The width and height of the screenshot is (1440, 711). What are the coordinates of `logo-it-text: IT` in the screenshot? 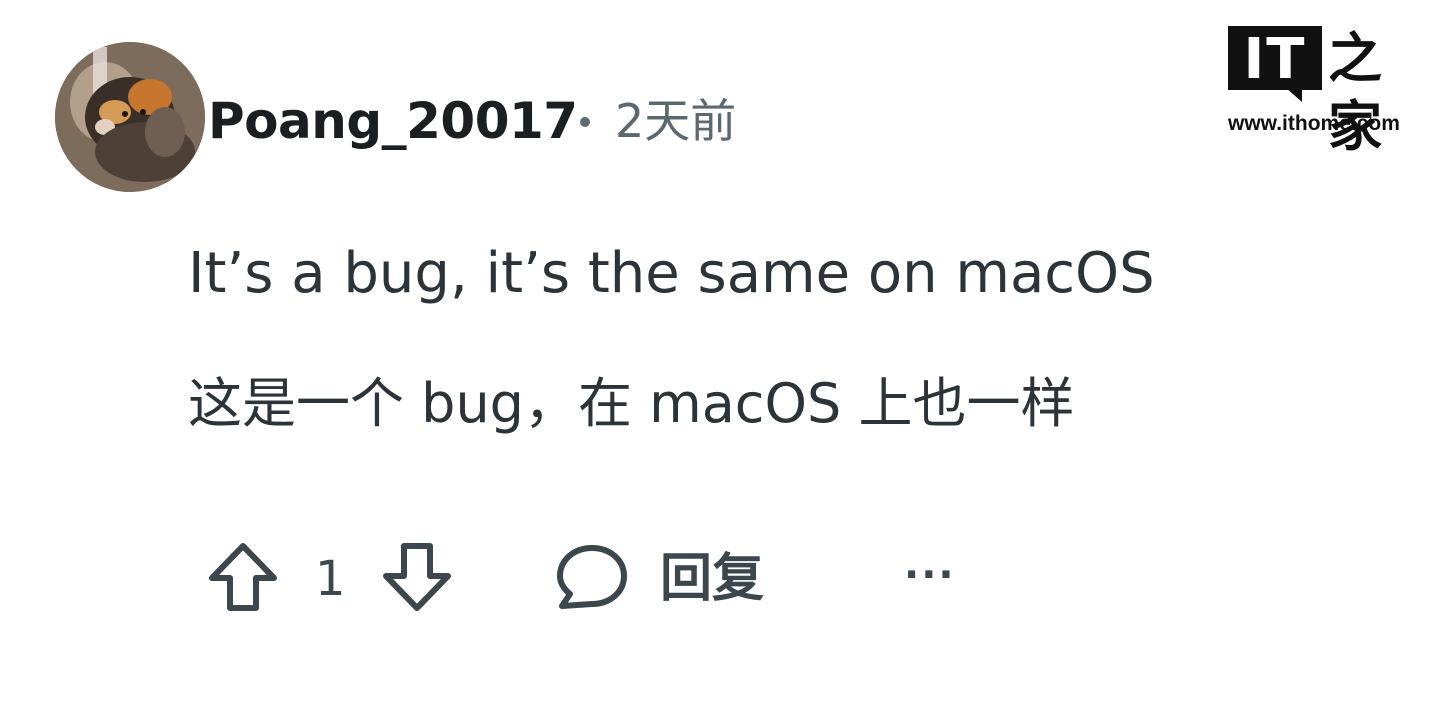 It's located at (1275, 59).